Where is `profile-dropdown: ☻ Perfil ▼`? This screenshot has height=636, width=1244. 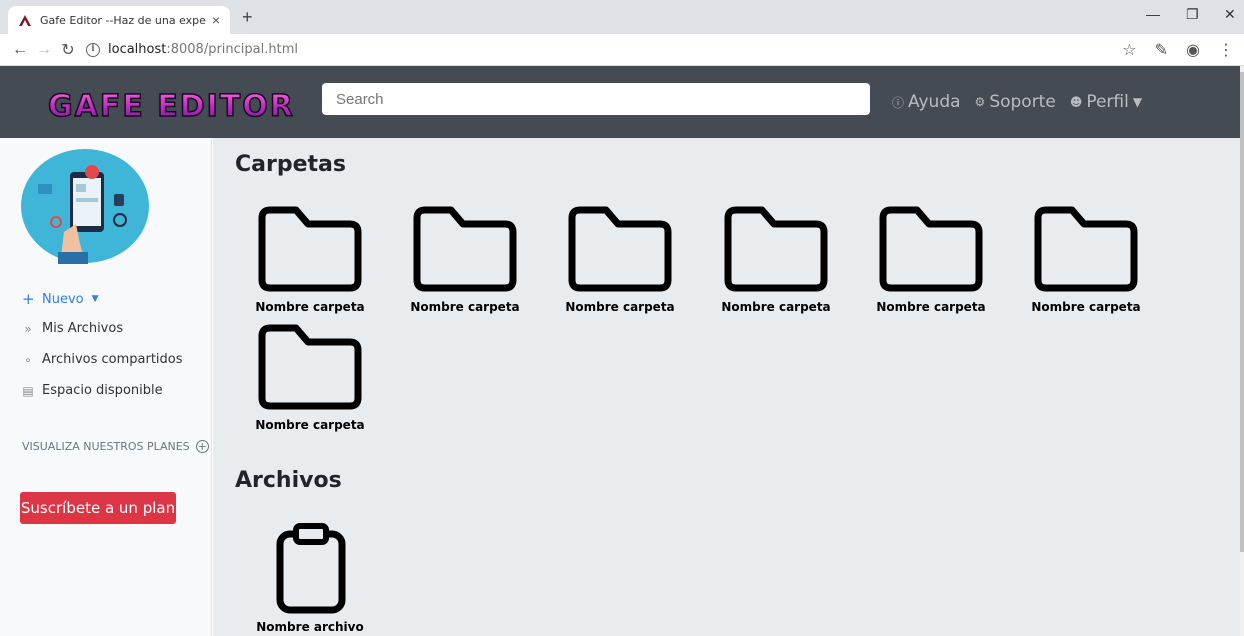 profile-dropdown: ☻ Perfil ▼ is located at coordinates (1106, 102).